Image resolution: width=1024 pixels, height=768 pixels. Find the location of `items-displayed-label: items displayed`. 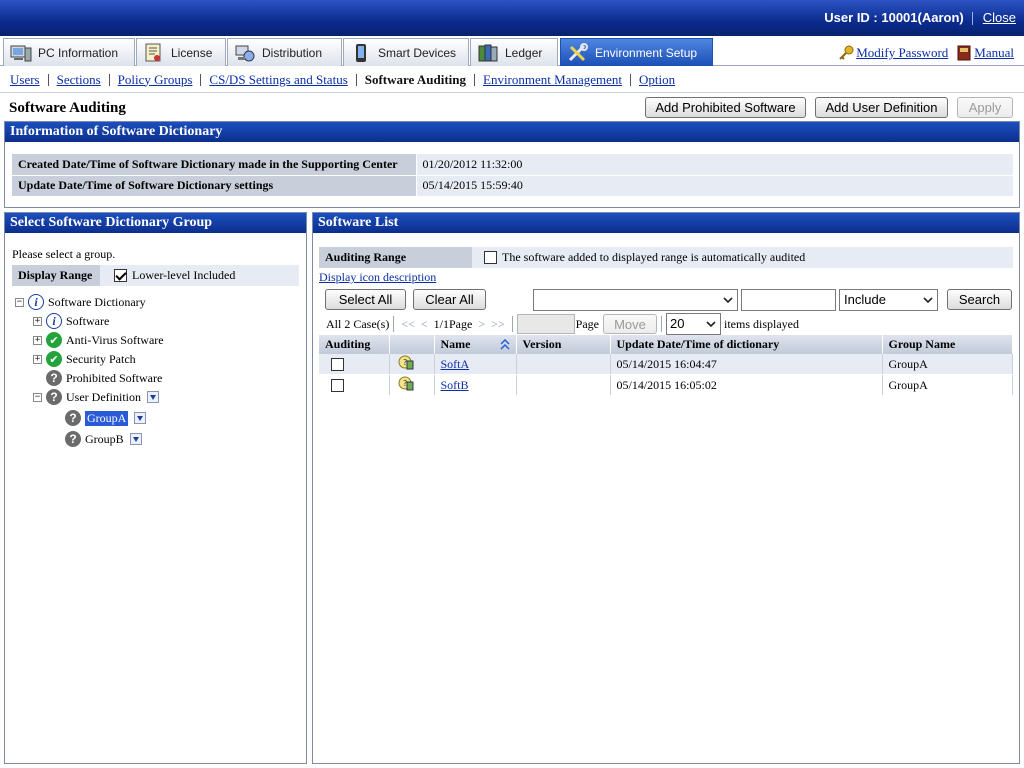

items-displayed-label: items displayed is located at coordinates (761, 323).